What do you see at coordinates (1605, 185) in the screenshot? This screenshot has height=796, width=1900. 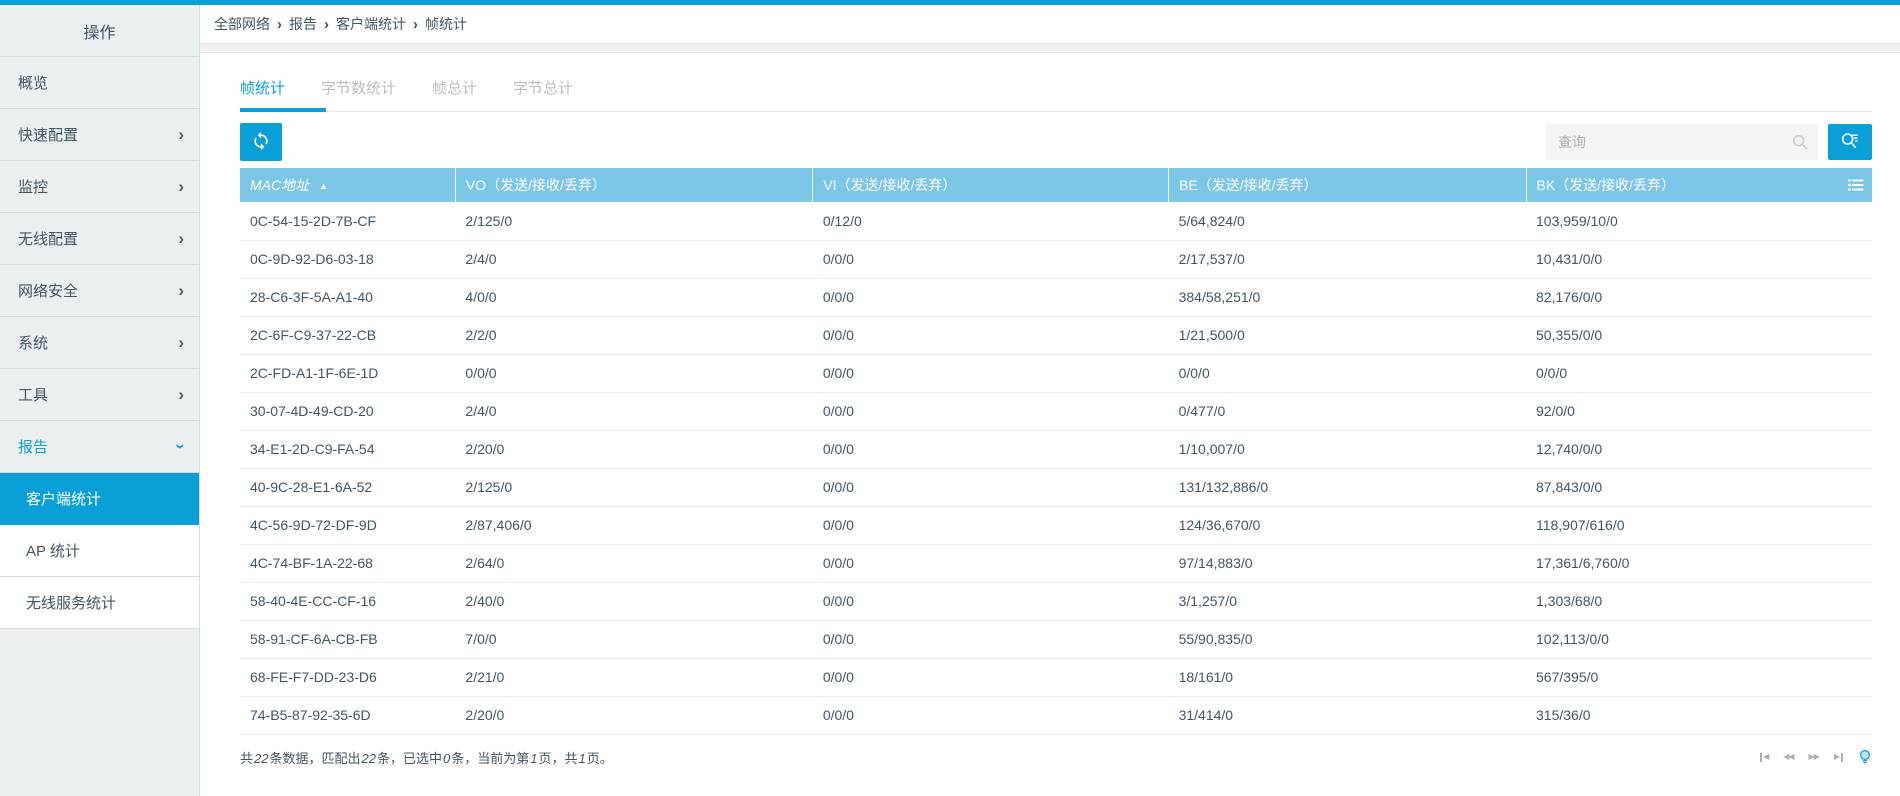 I see `column-header-label: BK（发送/接收/丢弃）` at bounding box center [1605, 185].